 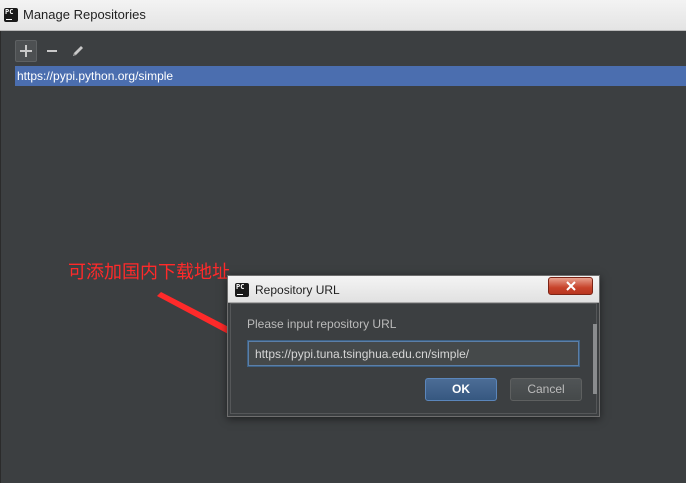 What do you see at coordinates (546, 389) in the screenshot?
I see `cancel-button: Cancel` at bounding box center [546, 389].